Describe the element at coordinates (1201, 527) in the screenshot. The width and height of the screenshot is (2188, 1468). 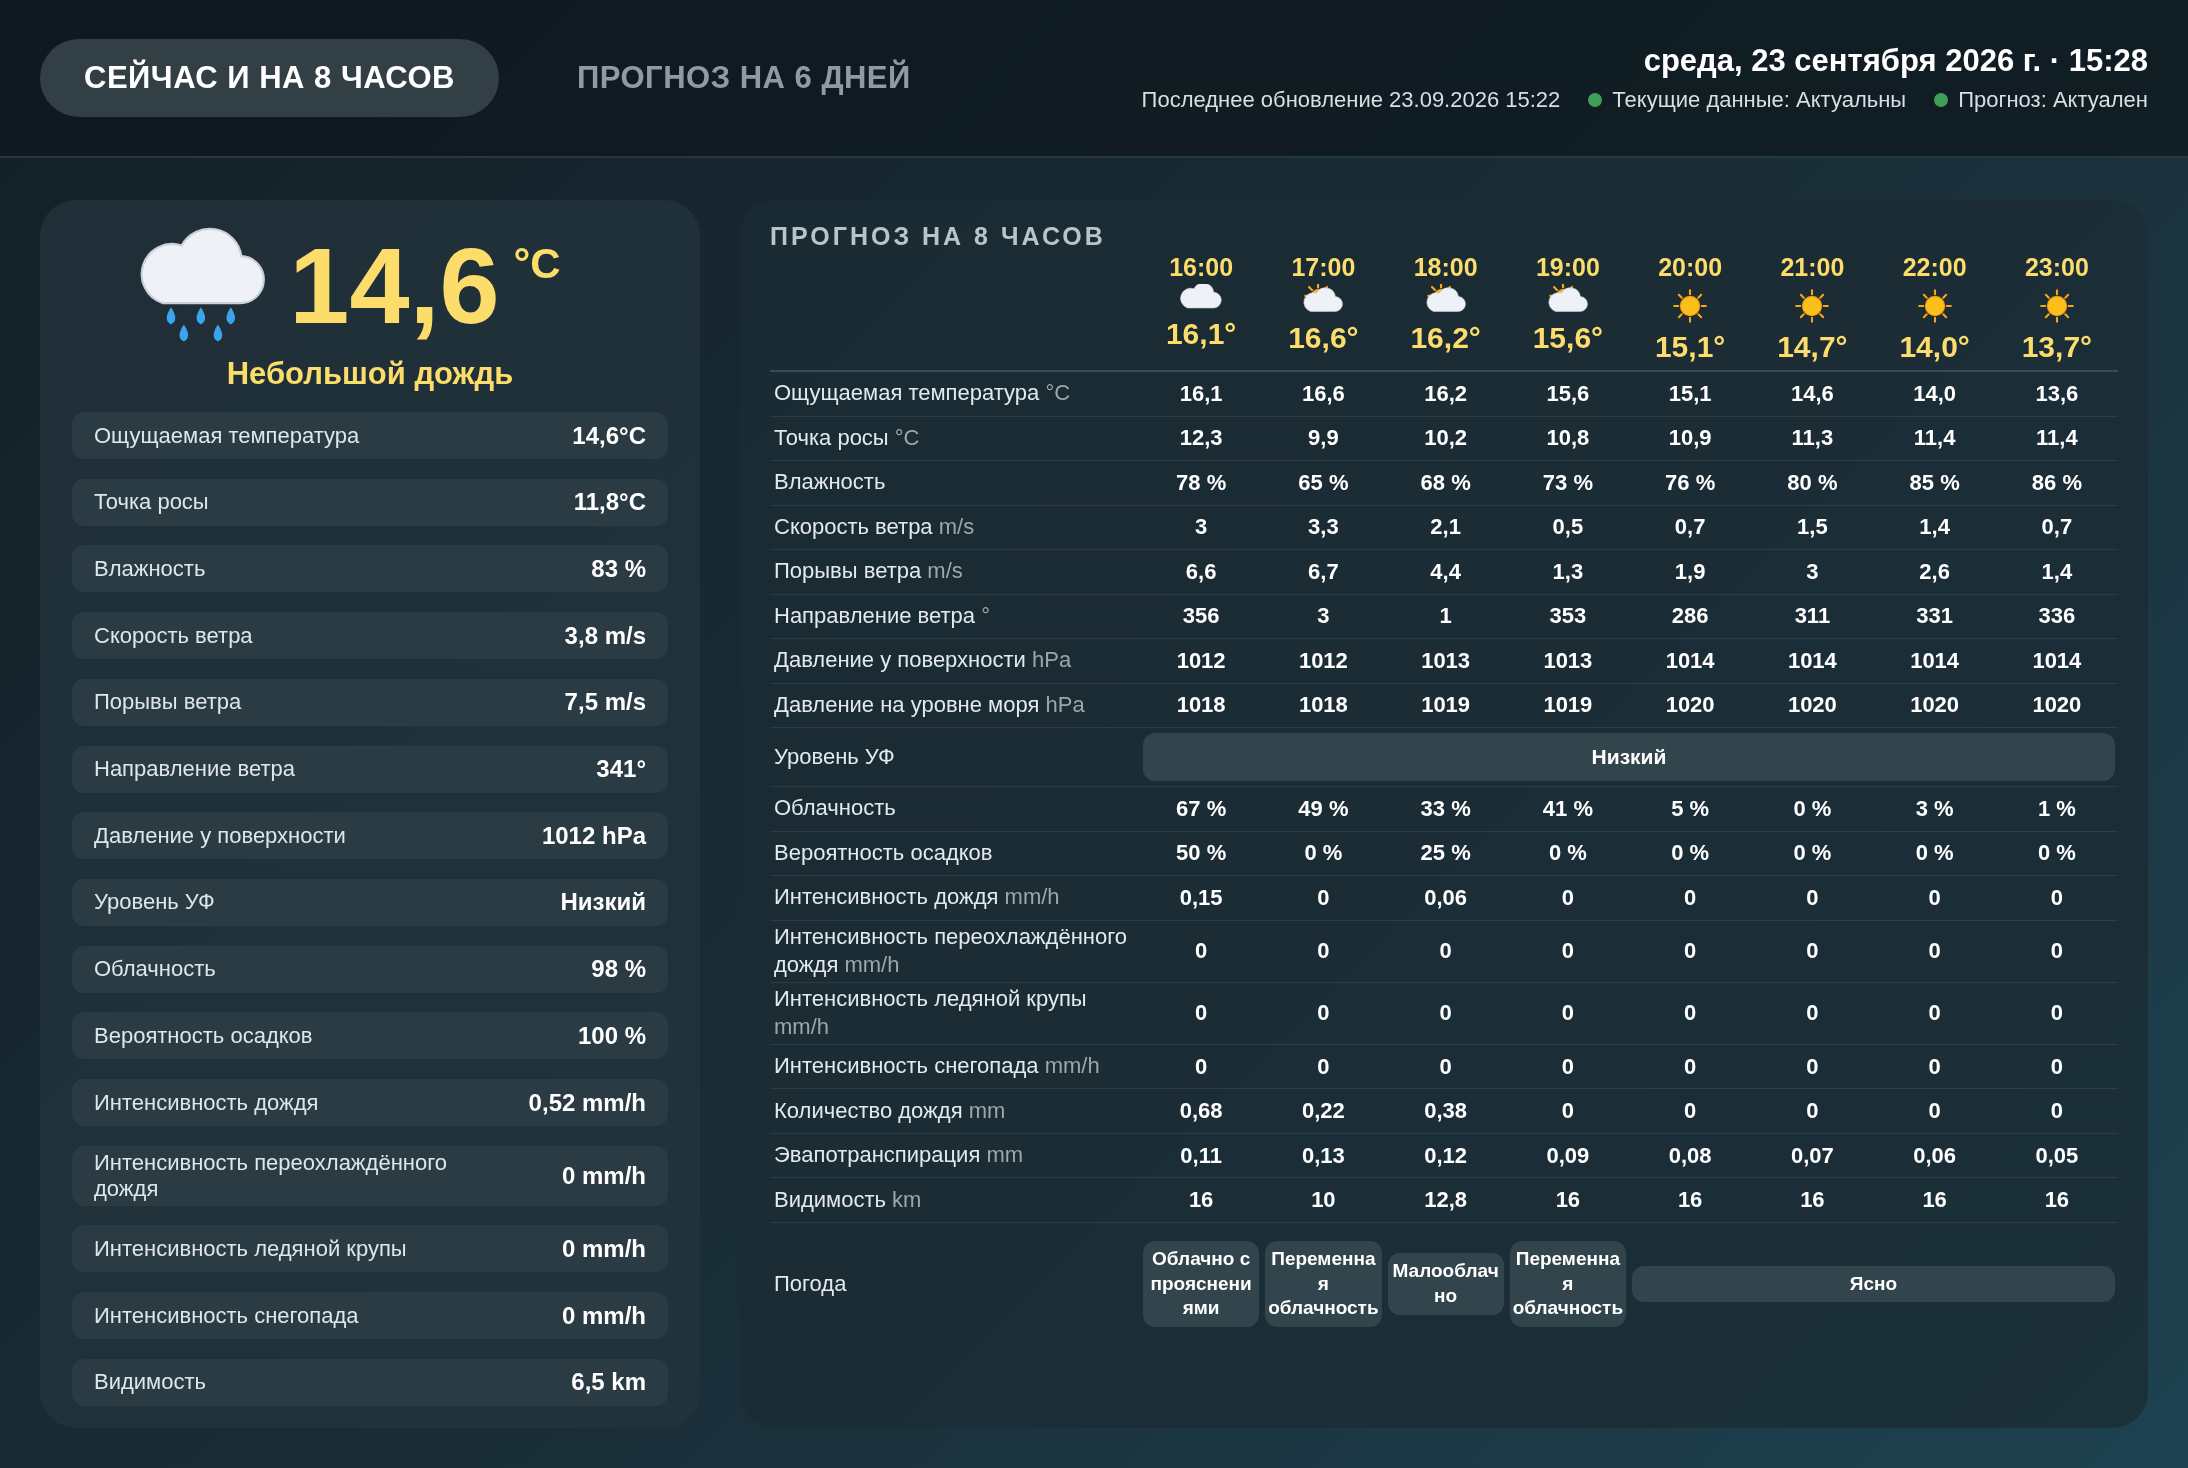
I see `table-cell-text: 3` at that location.